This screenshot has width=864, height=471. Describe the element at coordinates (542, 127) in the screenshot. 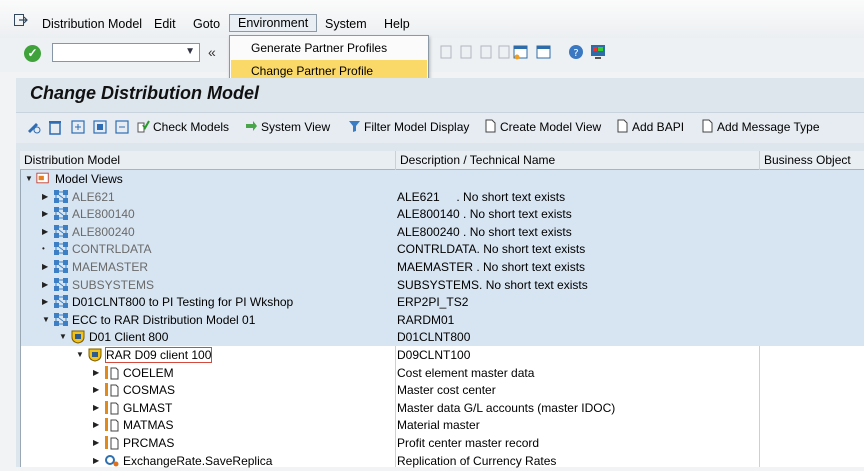

I see `create-model-view-button: Create Model View` at that location.